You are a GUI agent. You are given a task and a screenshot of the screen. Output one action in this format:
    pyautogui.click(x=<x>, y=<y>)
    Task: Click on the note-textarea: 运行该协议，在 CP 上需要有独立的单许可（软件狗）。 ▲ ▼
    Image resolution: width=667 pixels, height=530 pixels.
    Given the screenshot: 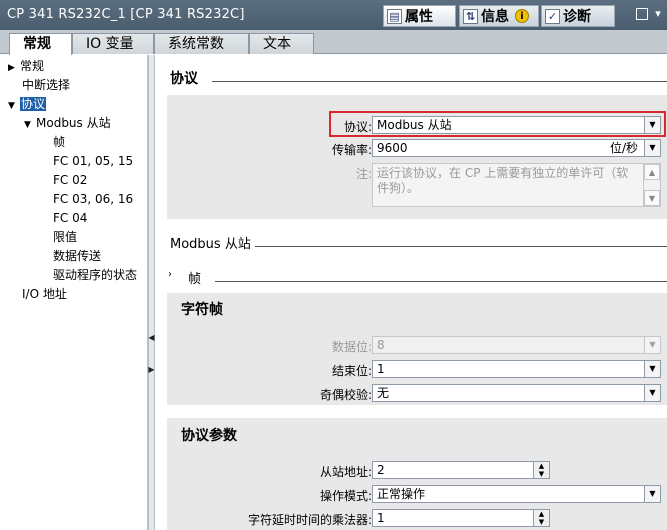 What is the action you would take?
    pyautogui.click(x=516, y=185)
    